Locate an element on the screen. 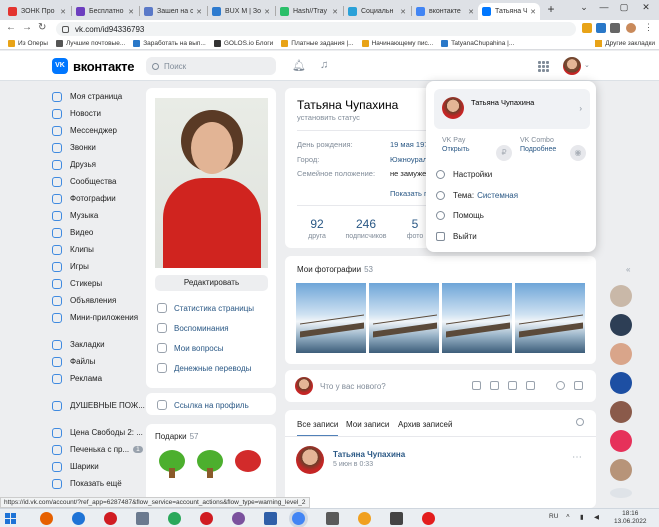 This screenshot has width=659, height=527. memories-link: Воспоминания is located at coordinates (193, 328).